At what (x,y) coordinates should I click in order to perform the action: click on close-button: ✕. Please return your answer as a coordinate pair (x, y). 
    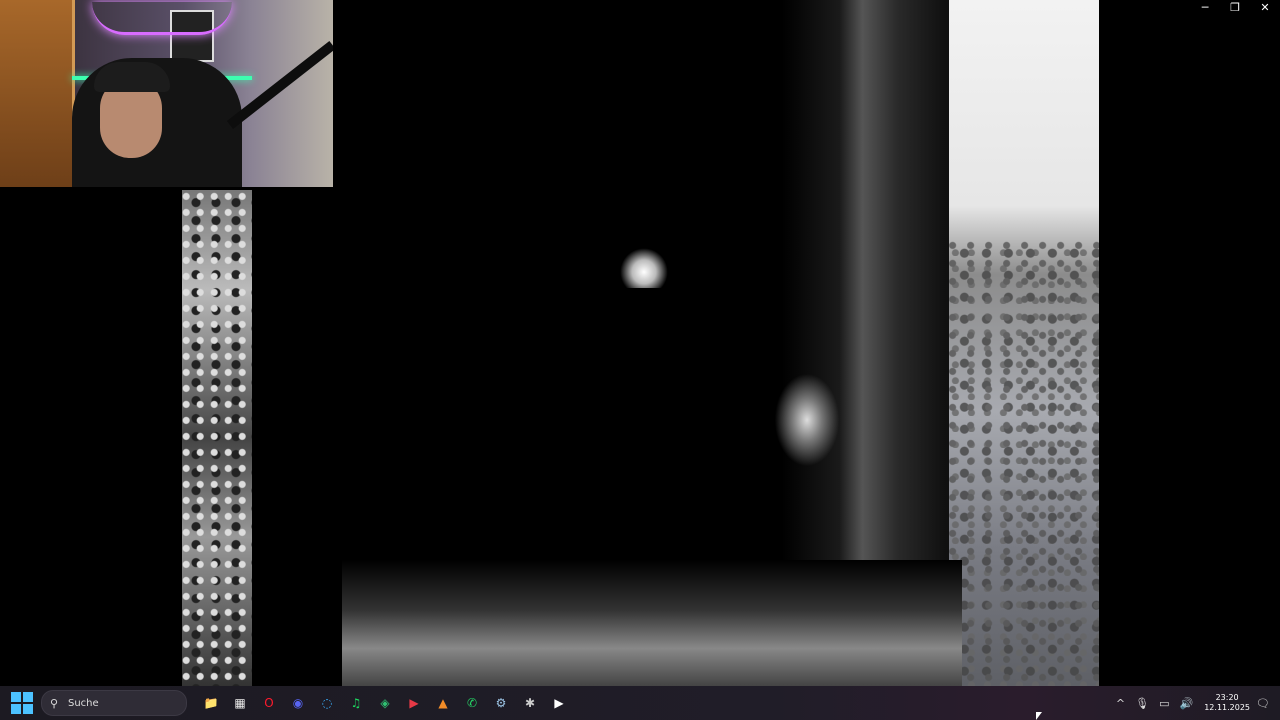
    Looking at the image, I should click on (1265, 8).